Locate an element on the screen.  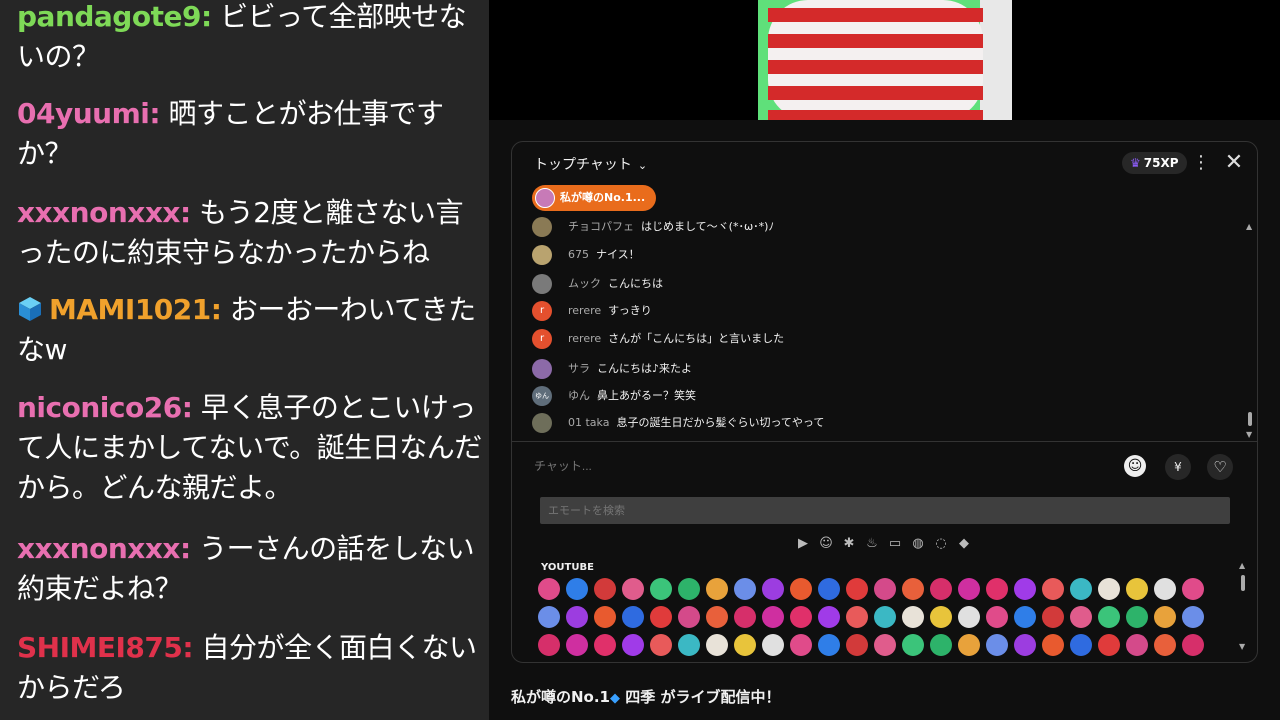
avatar is located at coordinates (542, 227).